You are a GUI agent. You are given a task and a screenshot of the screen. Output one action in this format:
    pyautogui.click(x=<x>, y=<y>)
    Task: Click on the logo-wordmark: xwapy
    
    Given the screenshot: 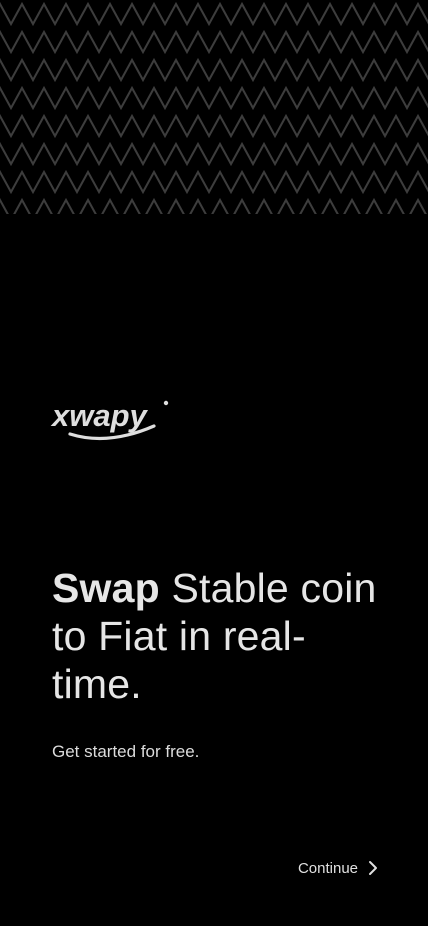 What is the action you would take?
    pyautogui.click(x=99, y=415)
    